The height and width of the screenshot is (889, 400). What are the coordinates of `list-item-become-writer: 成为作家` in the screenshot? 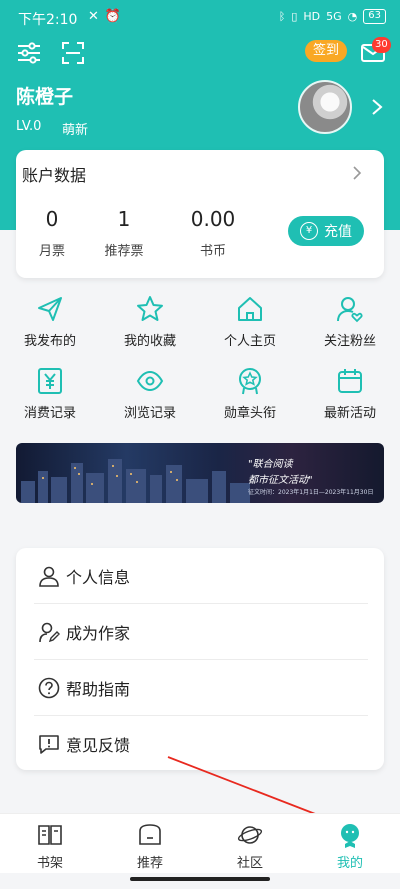 It's located at (192, 632).